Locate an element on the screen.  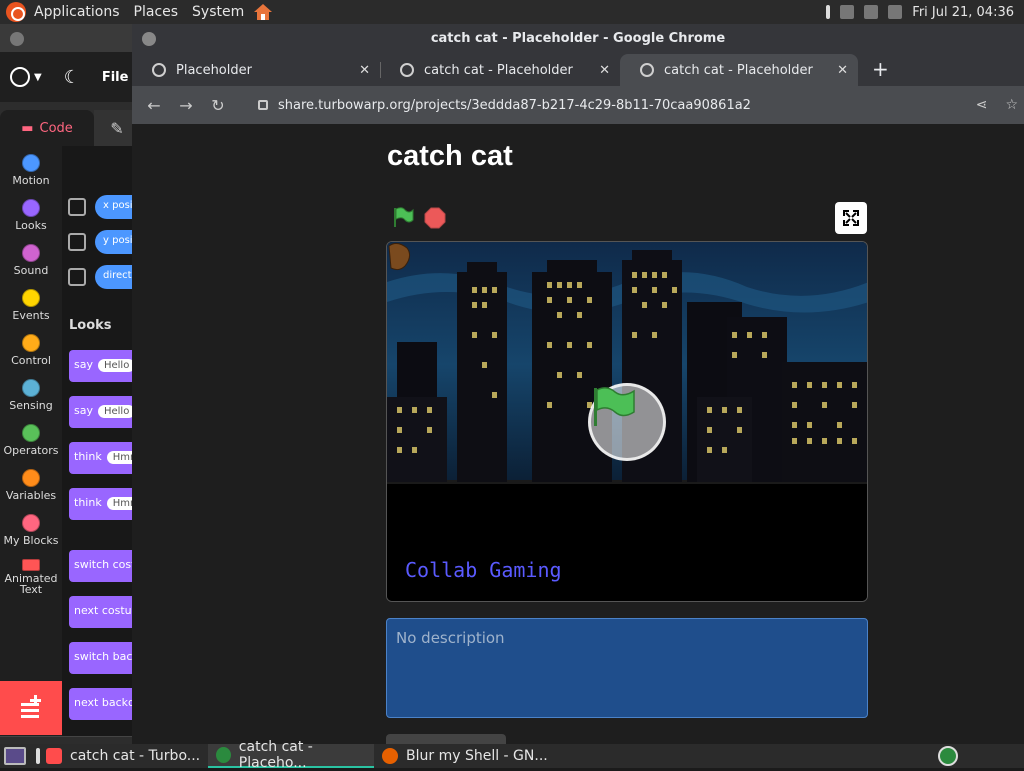
volume-icon is located at coordinates (847, 12).